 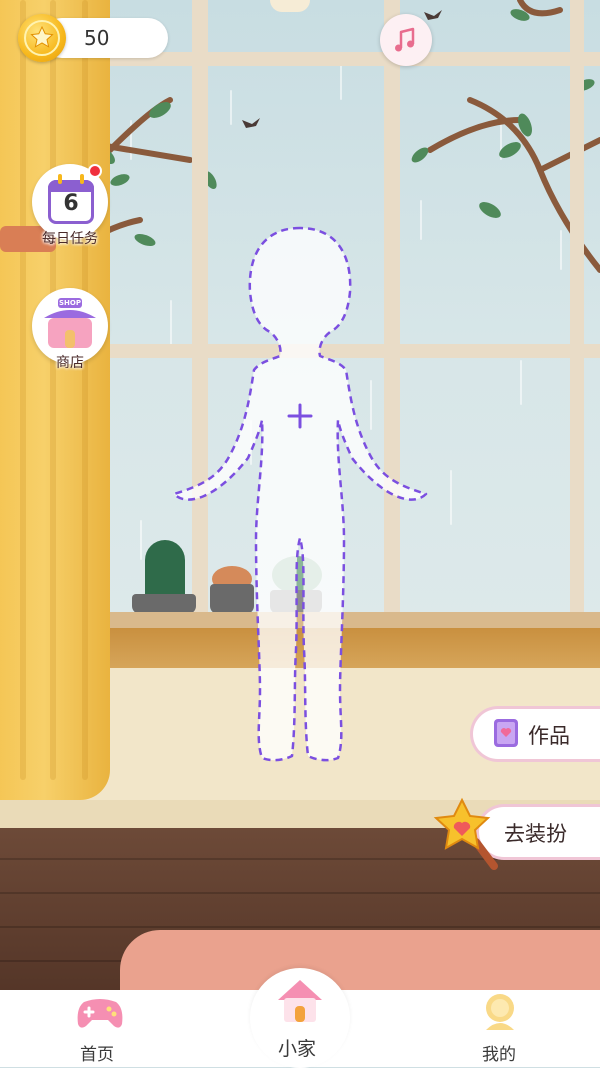 I want to click on daily-tasks-label: 每日任务, so click(x=70, y=239).